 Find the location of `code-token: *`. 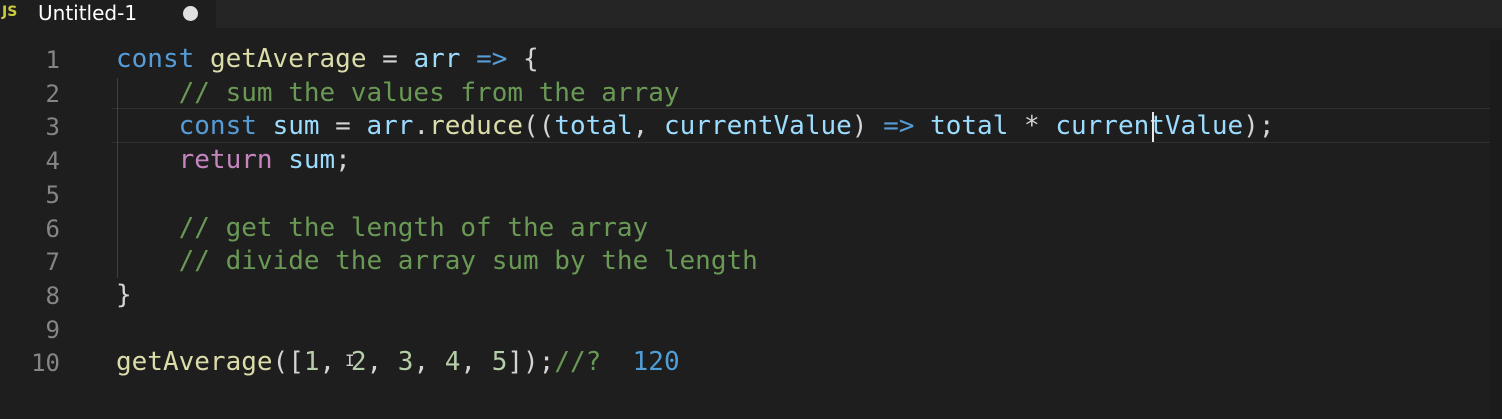

code-token: * is located at coordinates (1032, 126).